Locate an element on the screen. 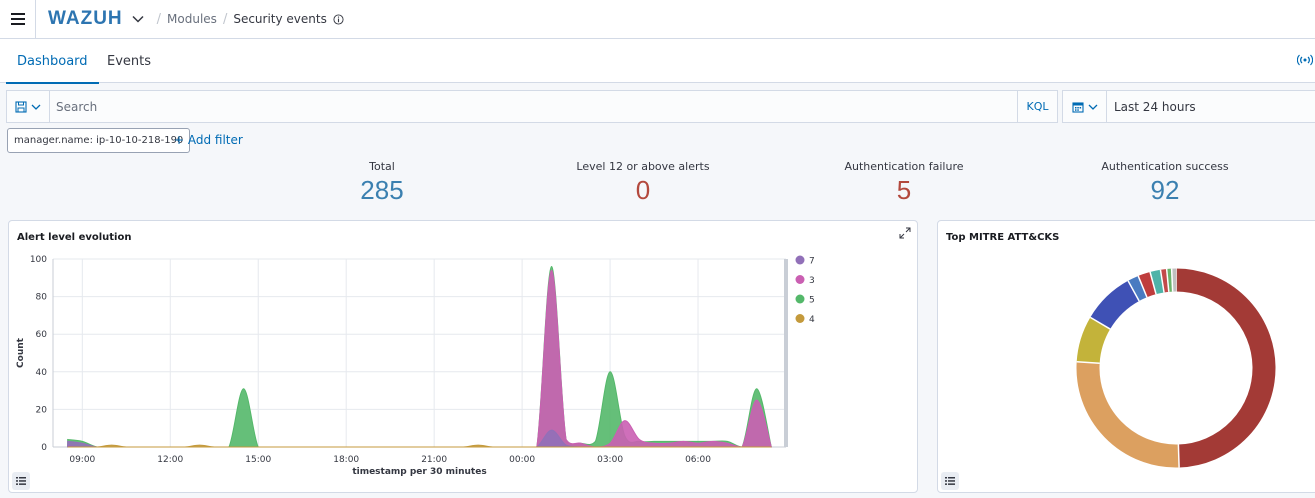  metric-auth-success: Authentication success 92 is located at coordinates (1165, 183).